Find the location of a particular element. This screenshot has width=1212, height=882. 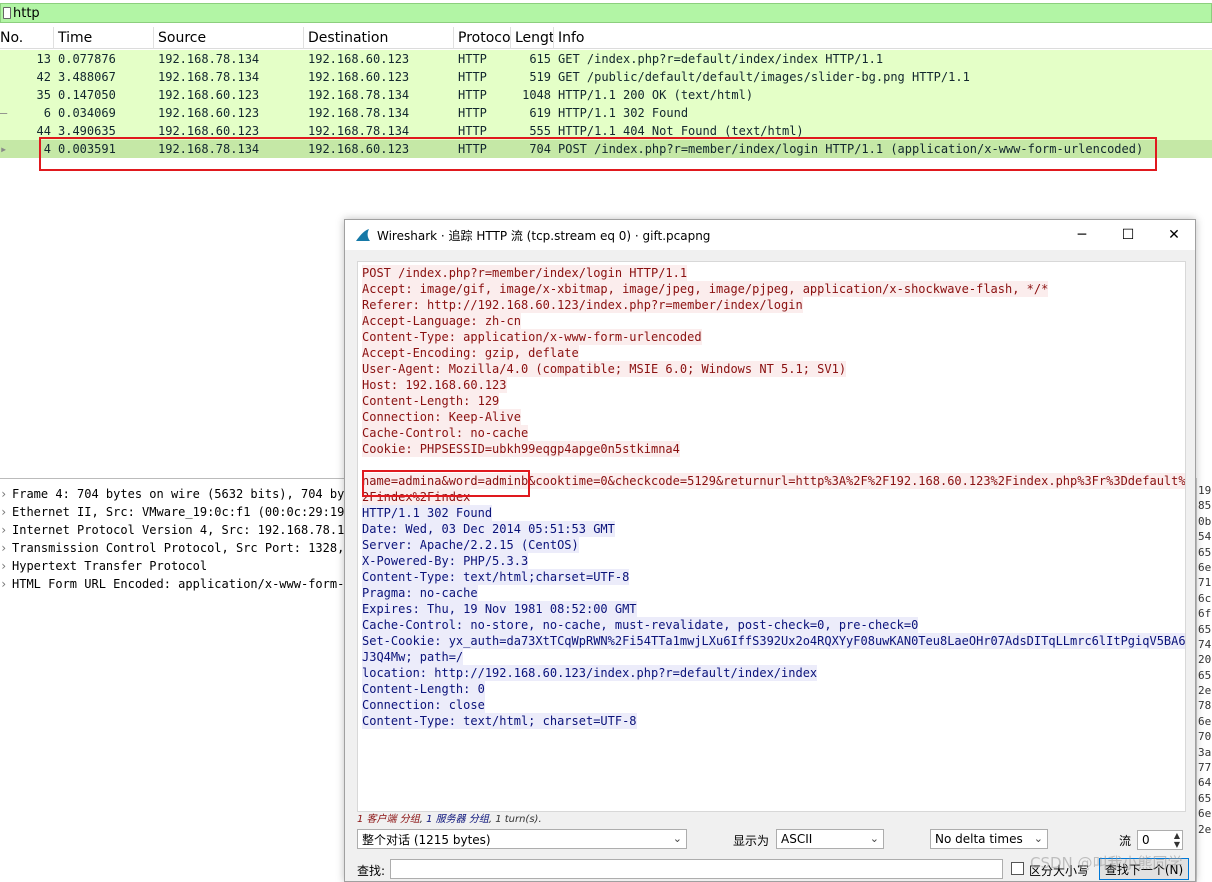

close-icon: ✕ is located at coordinates (1174, 235).